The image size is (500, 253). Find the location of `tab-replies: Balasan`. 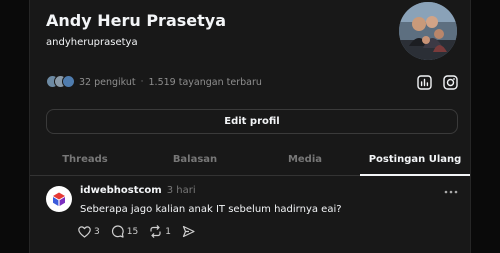

tab-replies: Balasan is located at coordinates (195, 159).